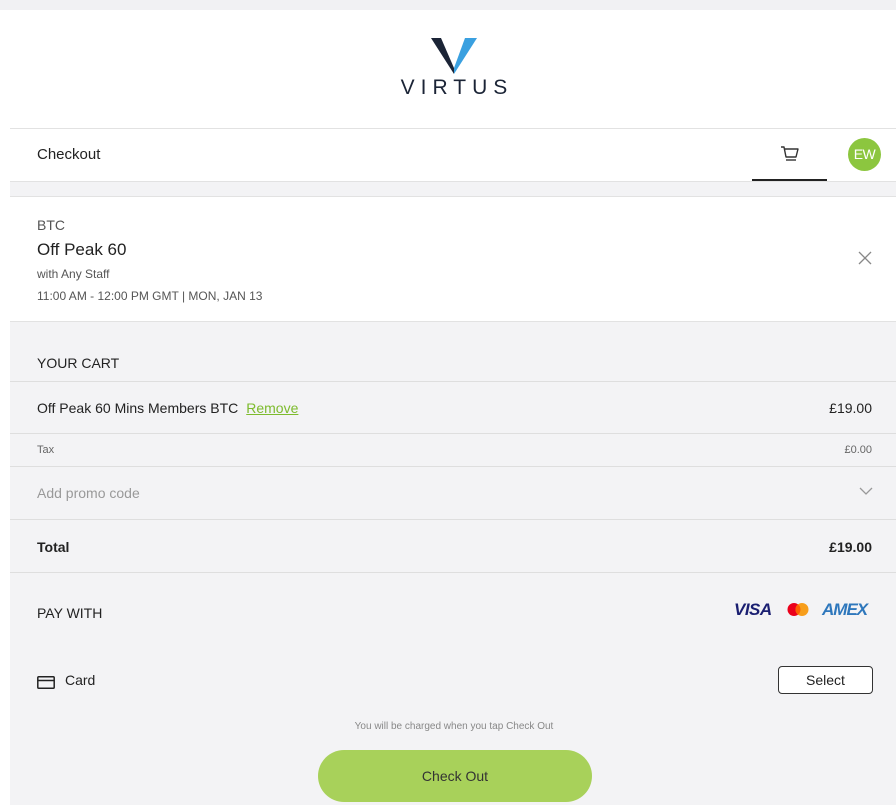 The height and width of the screenshot is (805, 896). I want to click on close-icon, so click(865, 258).